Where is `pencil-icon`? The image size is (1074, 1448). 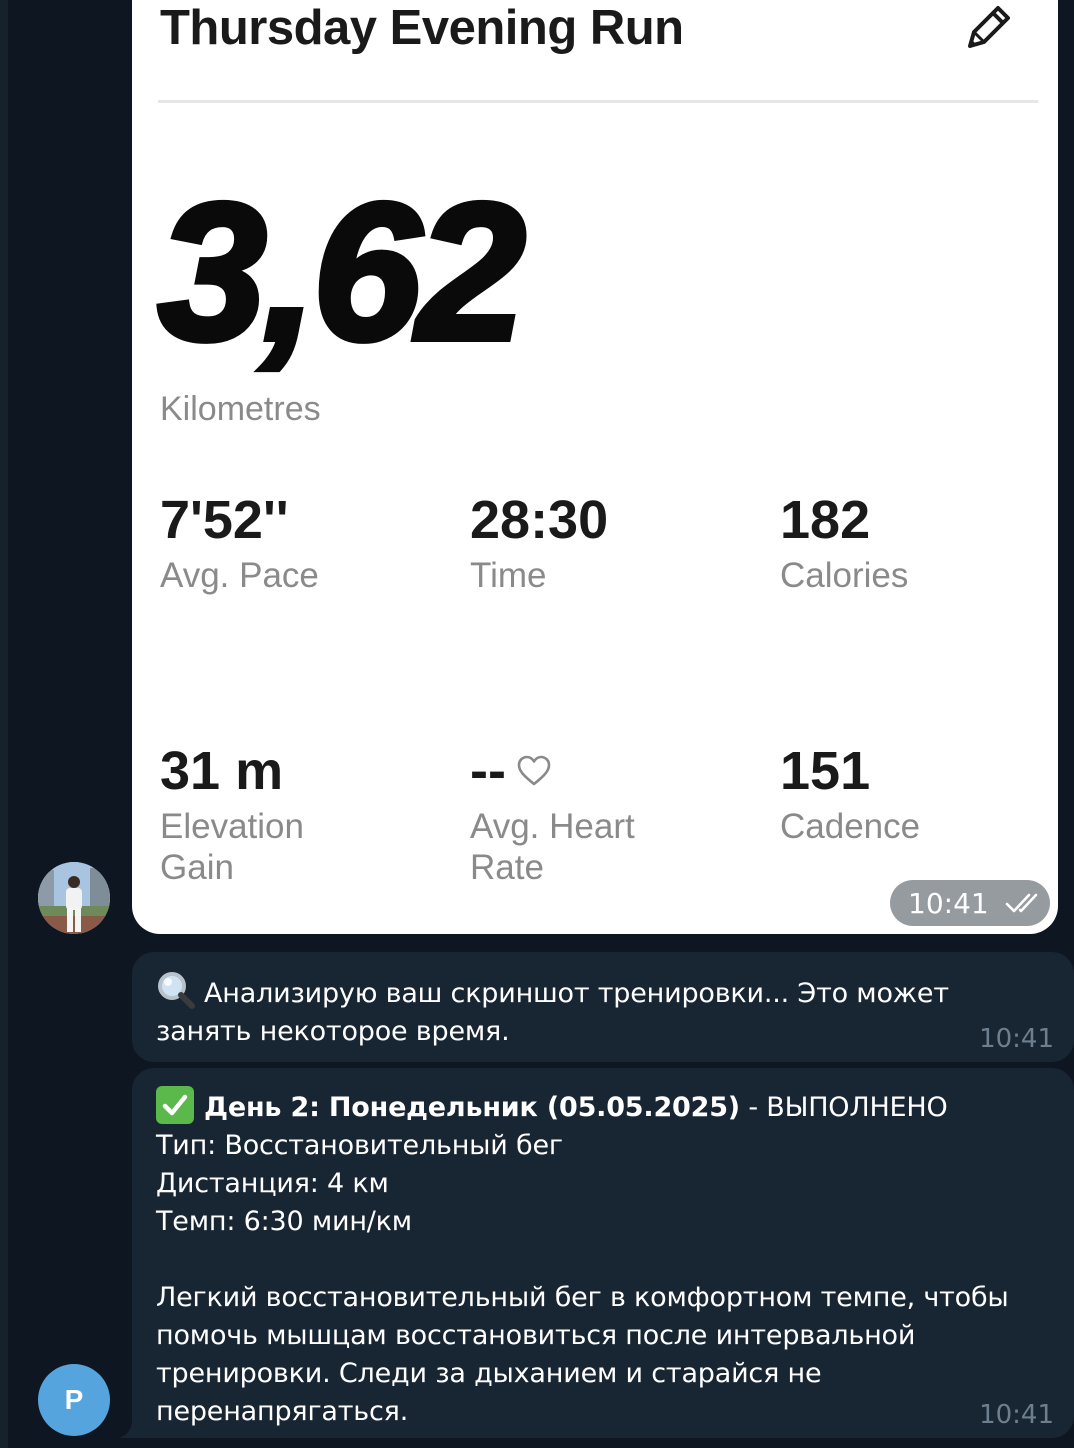 pencil-icon is located at coordinates (988, 28).